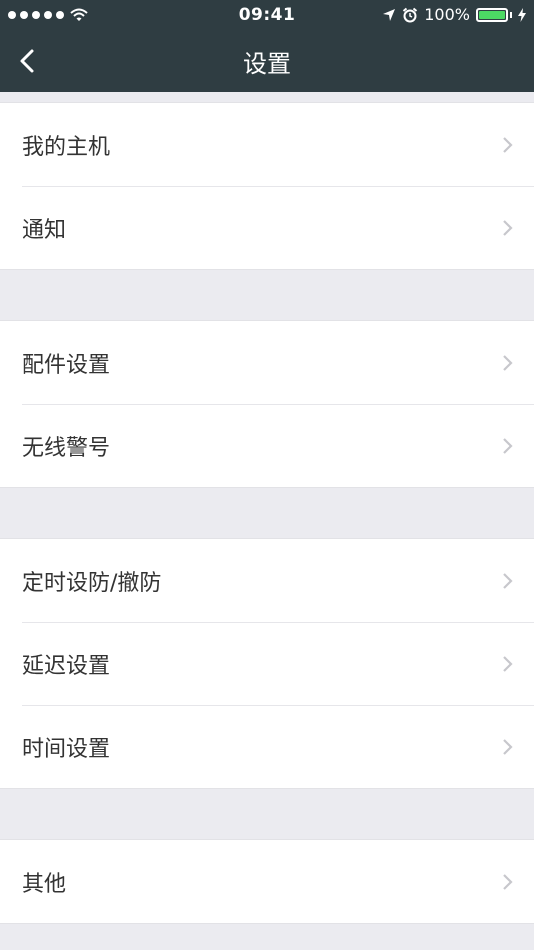 This screenshot has height=950, width=534. I want to click on settings-item-label: 通知, so click(44, 230).